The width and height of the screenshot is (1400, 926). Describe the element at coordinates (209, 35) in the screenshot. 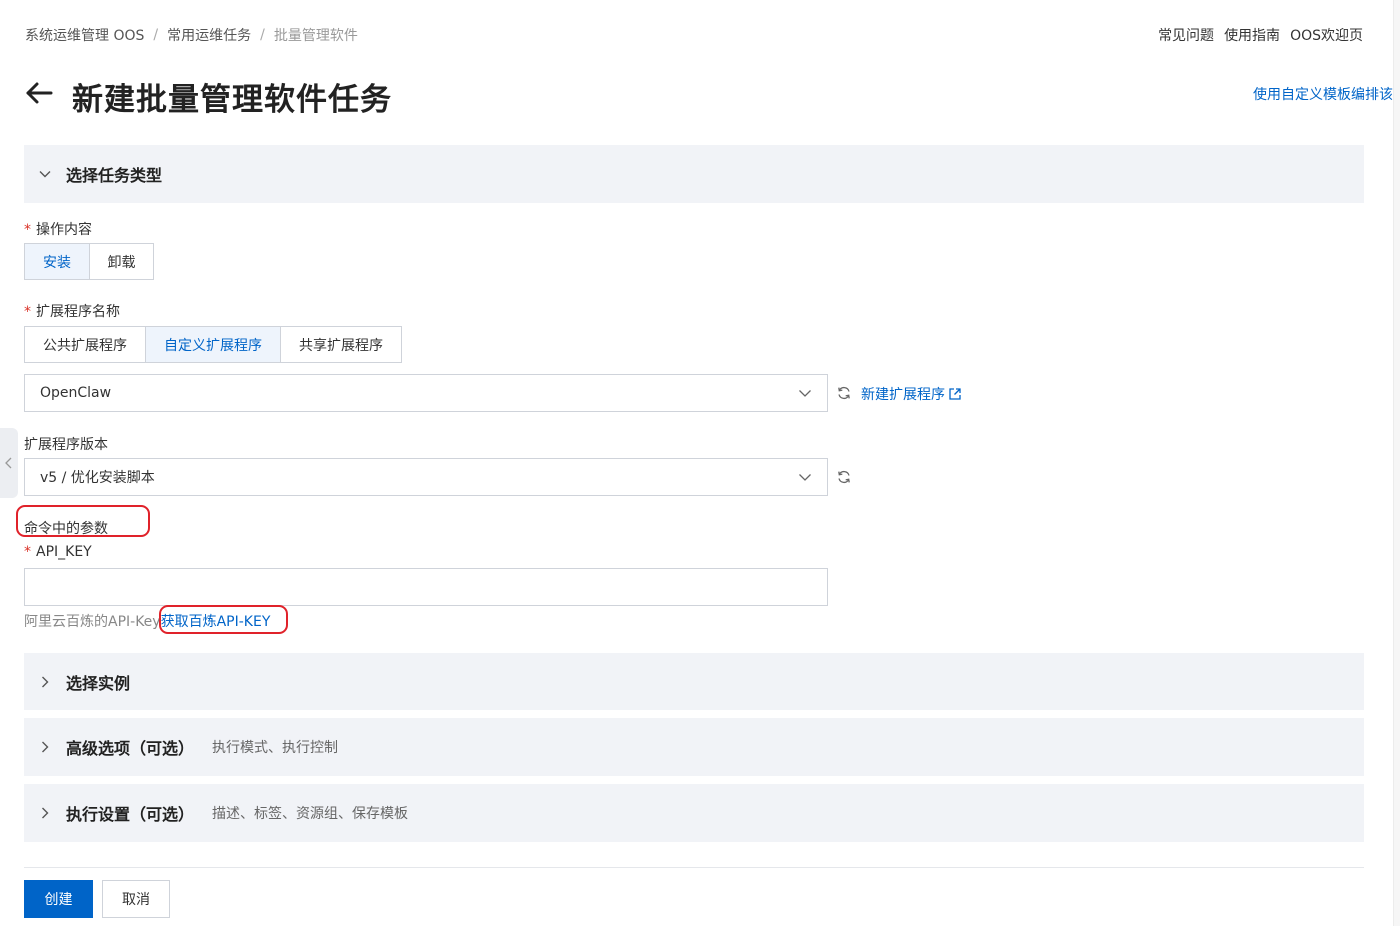

I see `breadcrumb-item-common-tasks: 常用运维任务` at that location.